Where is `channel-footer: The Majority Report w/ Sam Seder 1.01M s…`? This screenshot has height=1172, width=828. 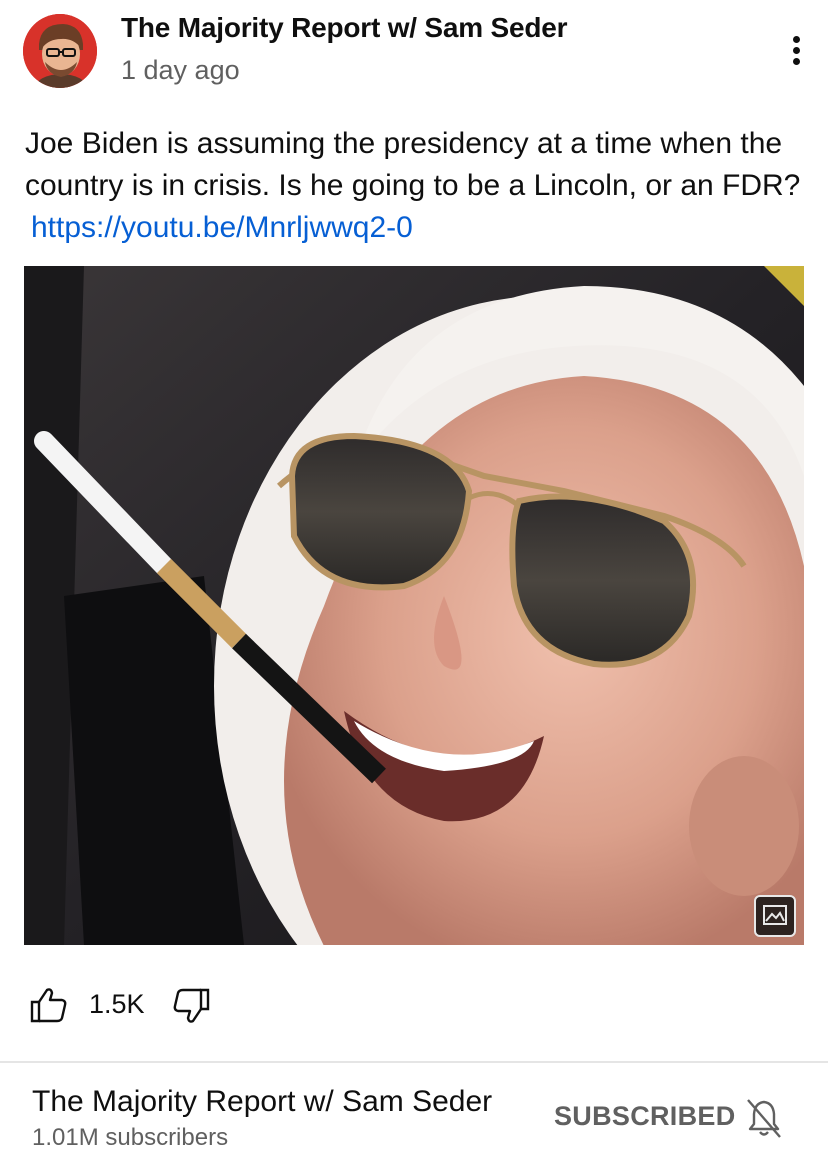 channel-footer: The Majority Report w/ Sam Seder 1.01M s… is located at coordinates (414, 1117).